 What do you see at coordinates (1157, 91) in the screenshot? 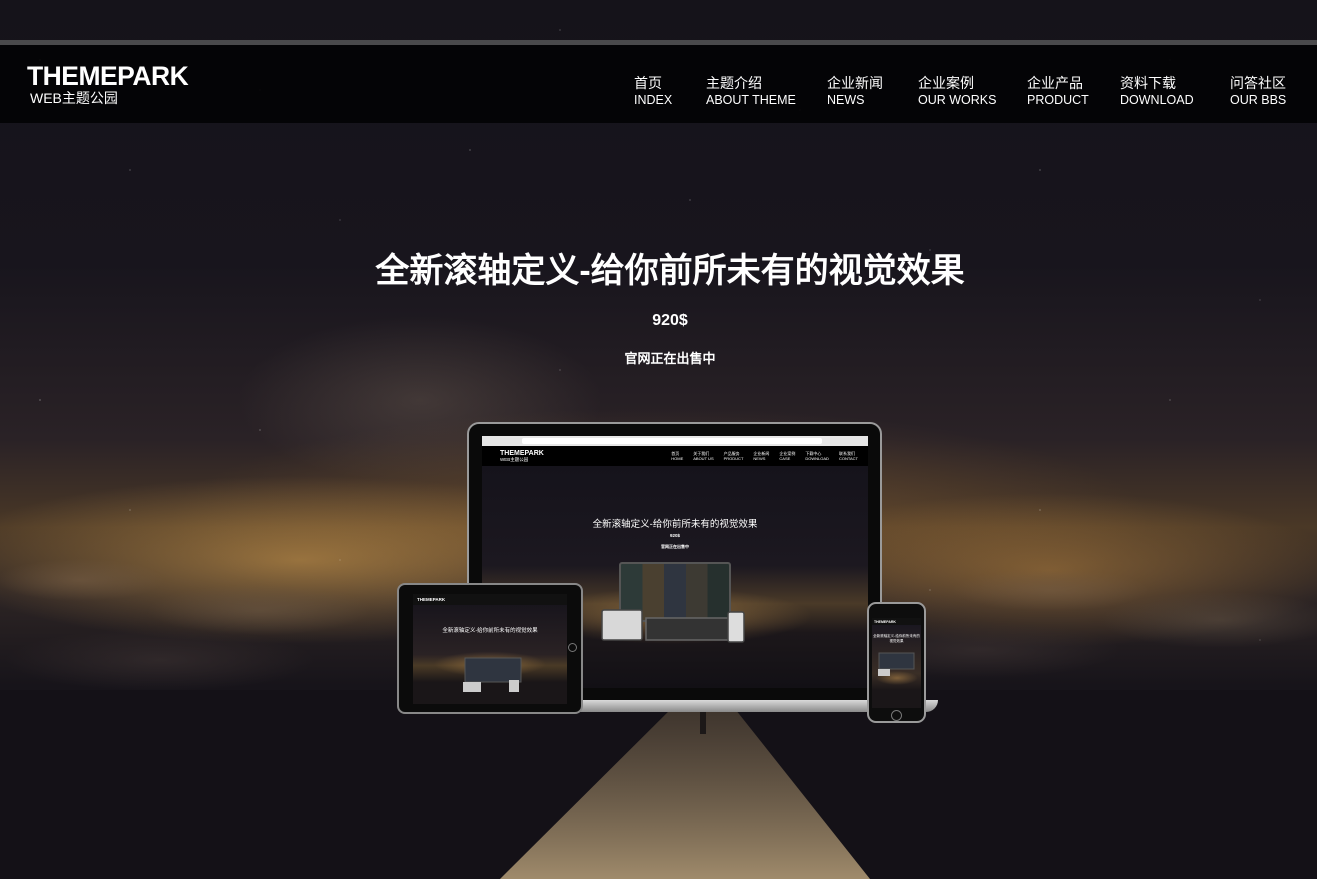
I see `nav-item-download: 资料下载 DOWNLOAD` at bounding box center [1157, 91].